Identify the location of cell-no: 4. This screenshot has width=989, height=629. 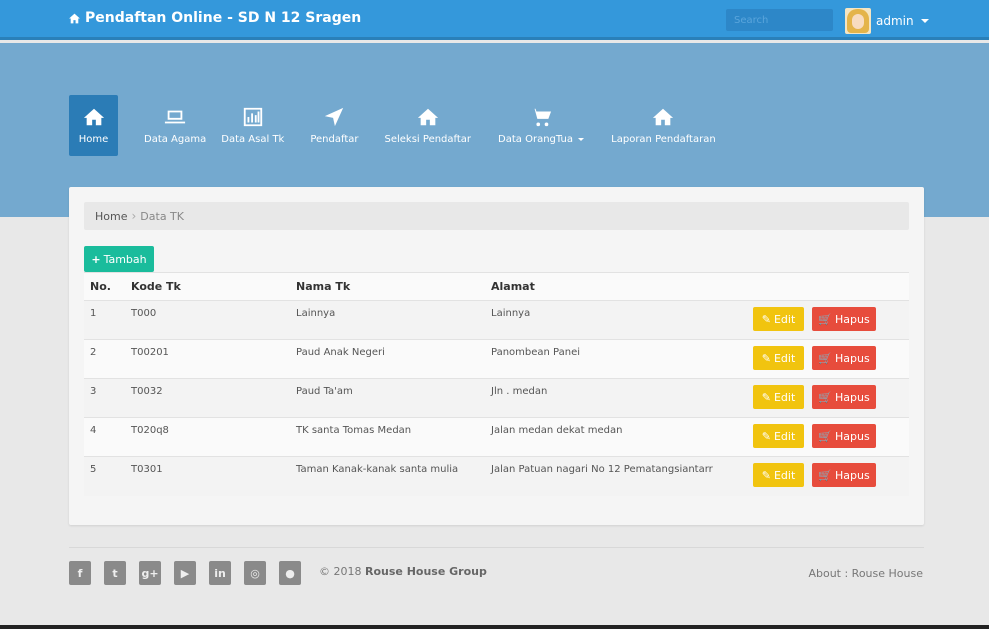
(104, 437).